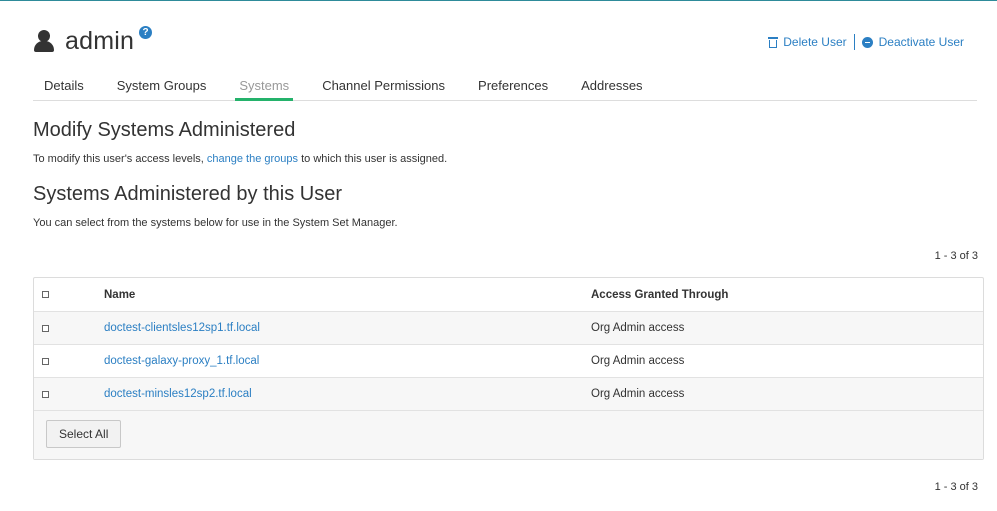  I want to click on tab-preferences: Preferences, so click(513, 85).